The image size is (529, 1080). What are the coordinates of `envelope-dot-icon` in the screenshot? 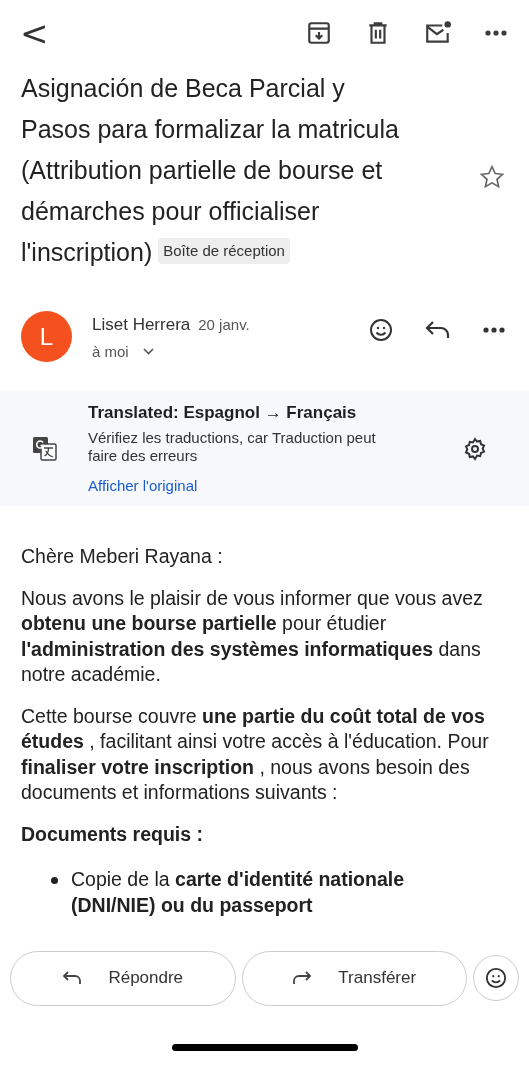 It's located at (438, 33).